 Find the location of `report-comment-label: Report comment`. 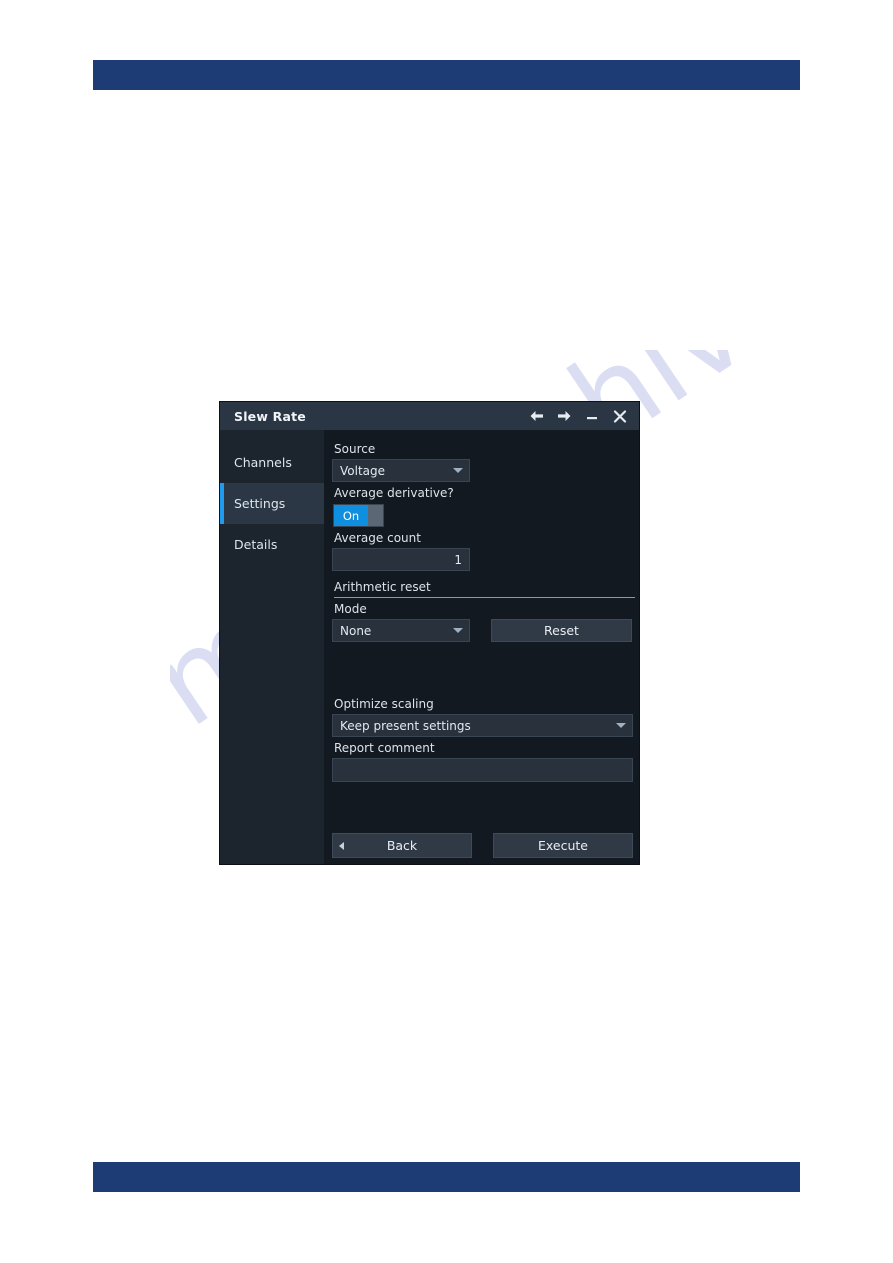

report-comment-label: Report comment is located at coordinates (384, 748).